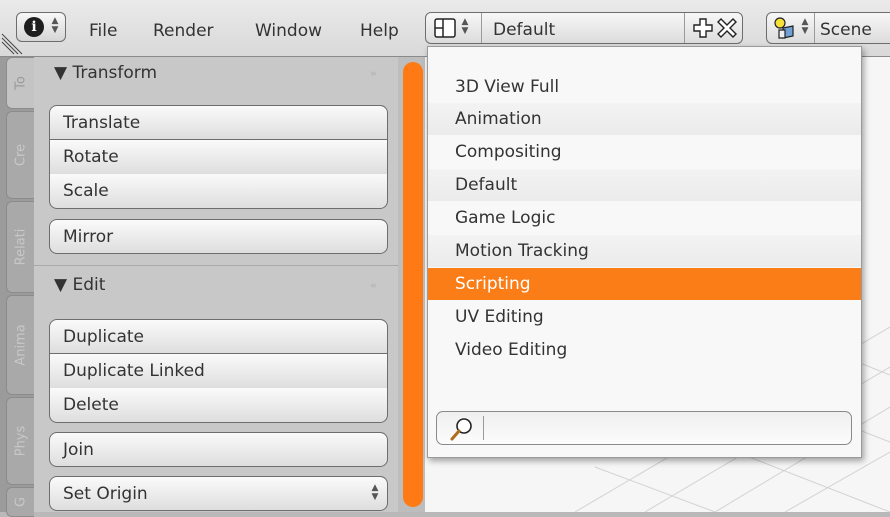 This screenshot has height=517, width=890. What do you see at coordinates (644, 317) in the screenshot?
I see `layout-option-uv-editing: UV Editing` at bounding box center [644, 317].